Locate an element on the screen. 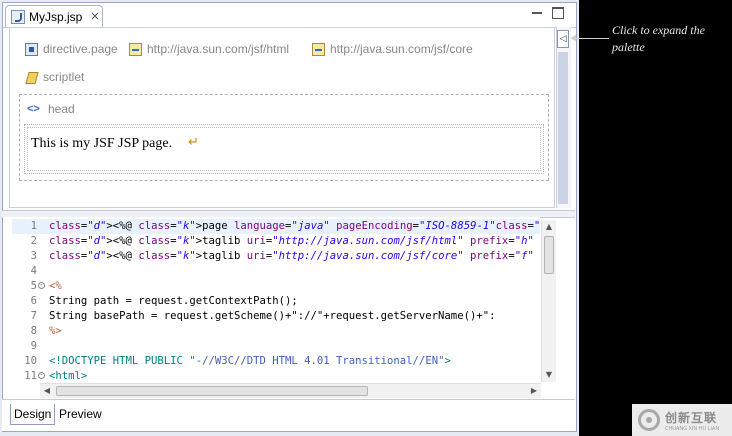  line-number: 6 is located at coordinates (33, 301).